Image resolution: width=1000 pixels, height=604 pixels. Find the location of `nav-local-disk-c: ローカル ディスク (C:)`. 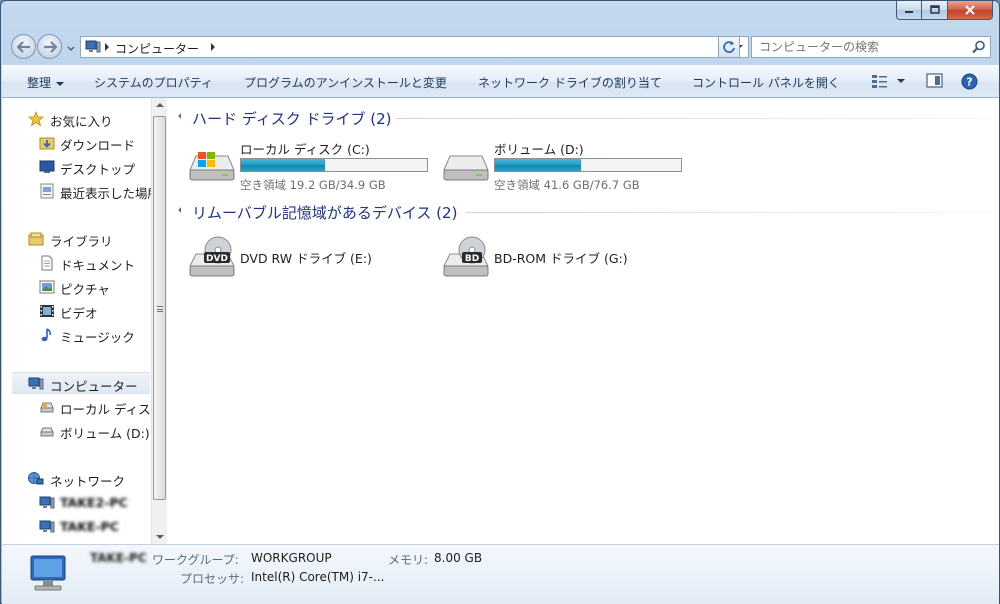

nav-local-disk-c: ローカル ディスク (C:) is located at coordinates (76, 407).